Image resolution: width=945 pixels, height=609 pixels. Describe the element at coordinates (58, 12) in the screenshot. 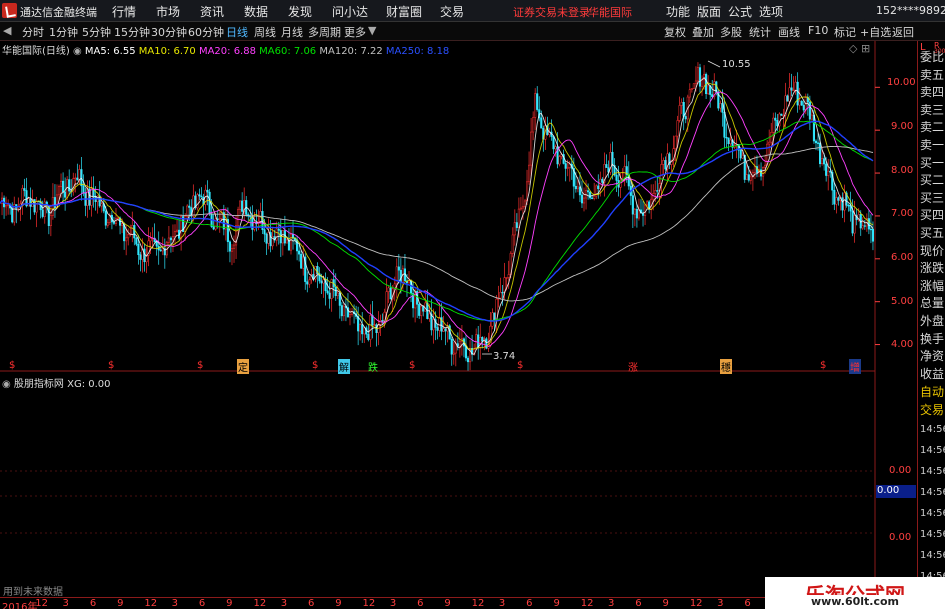

I see `app-name: 通达信金融终端` at that location.